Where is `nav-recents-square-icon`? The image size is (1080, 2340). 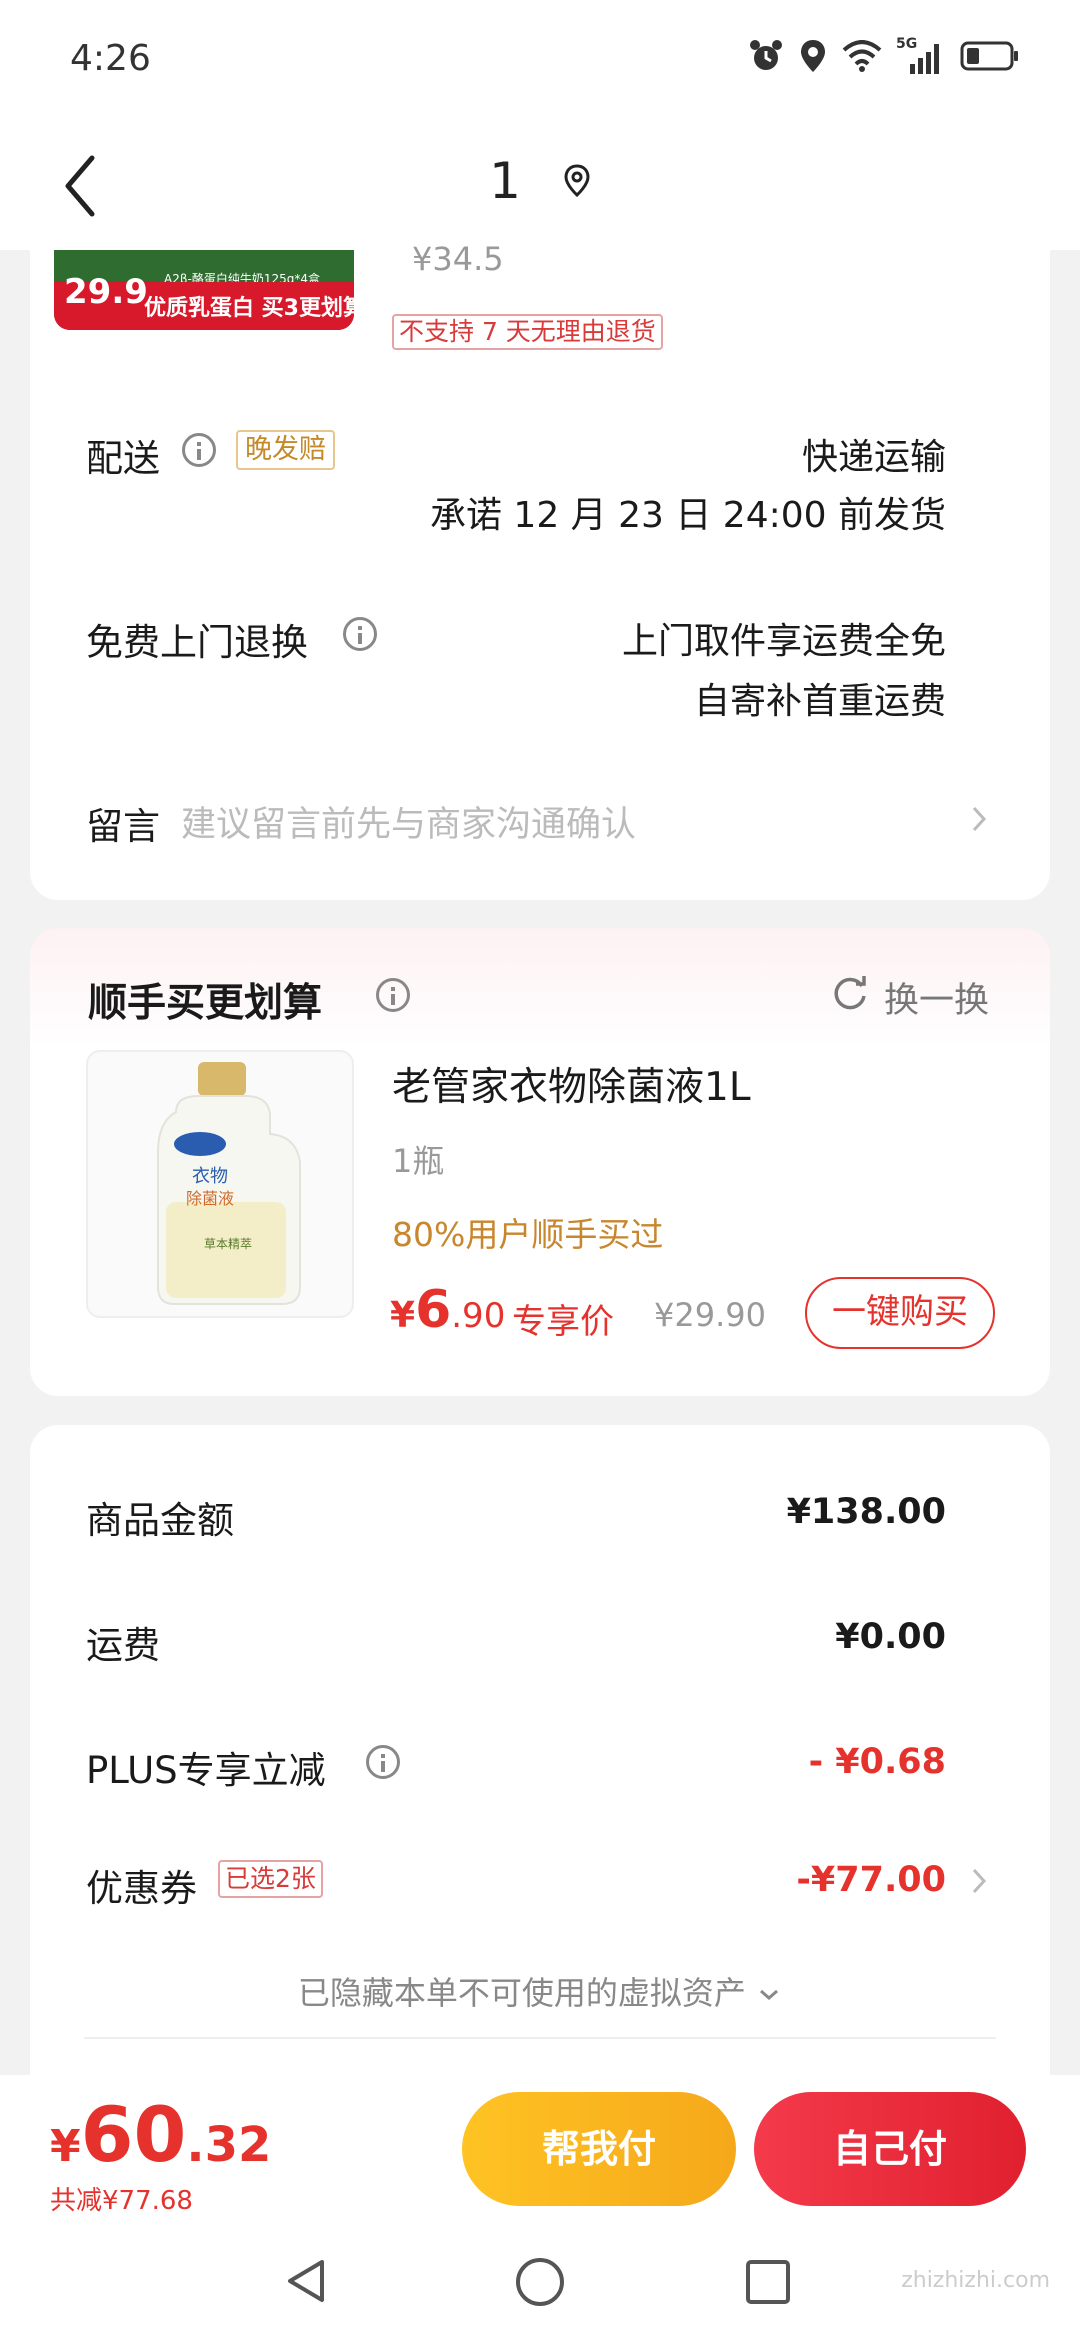
nav-recents-square-icon is located at coordinates (768, 2282).